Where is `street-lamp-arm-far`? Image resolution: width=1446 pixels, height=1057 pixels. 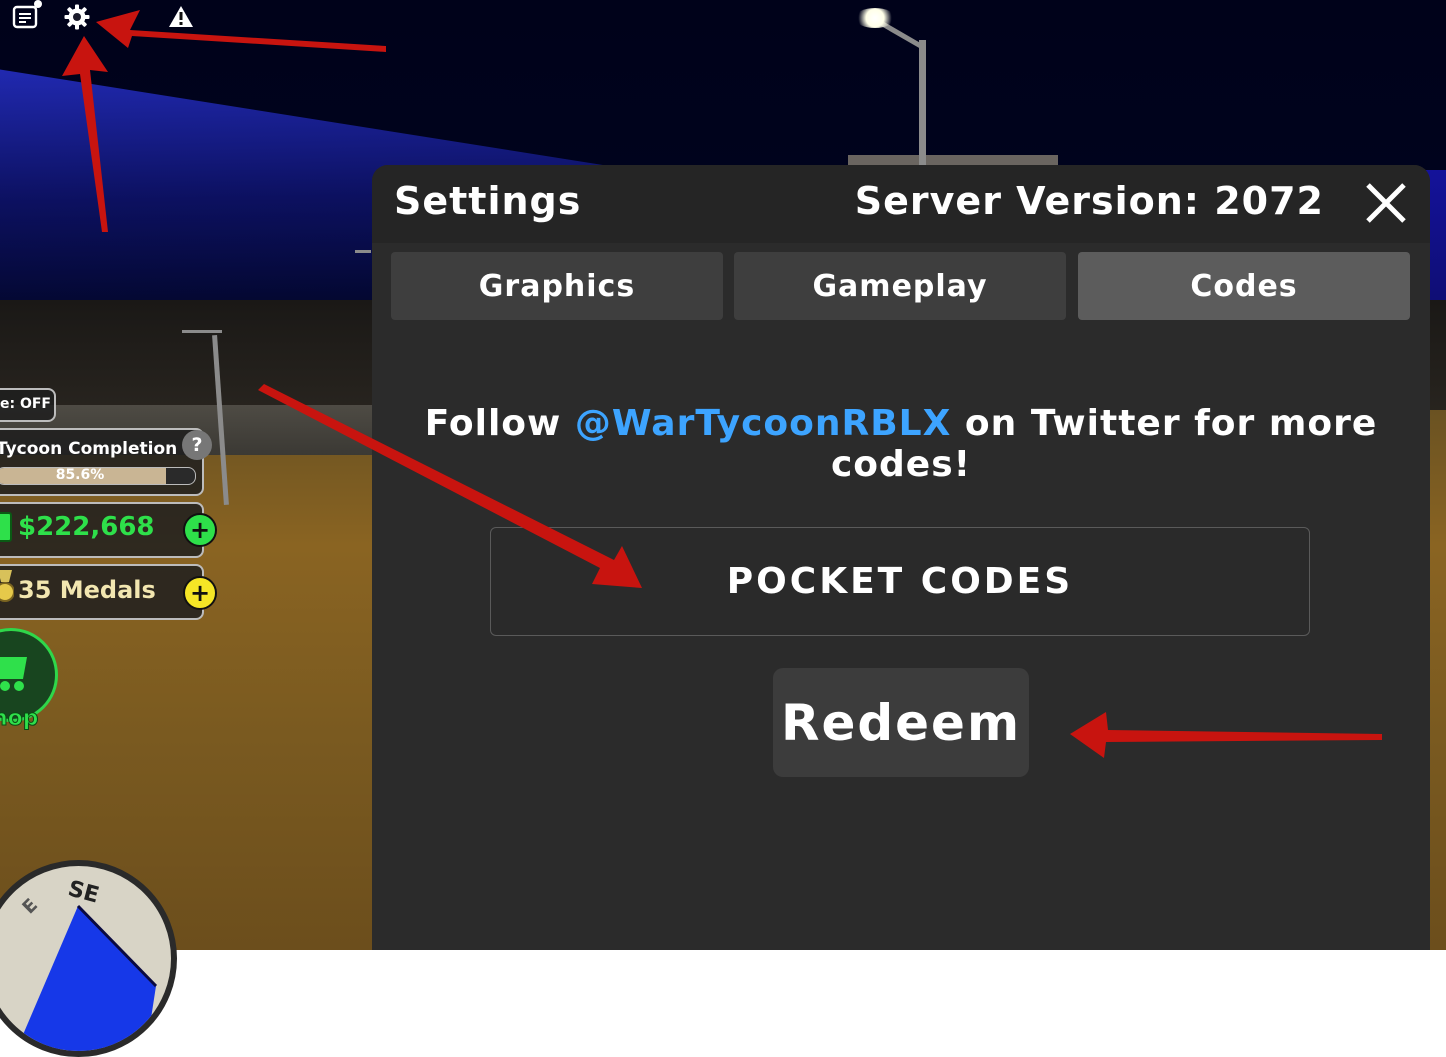
street-lamp-arm-far is located at coordinates (363, 251).